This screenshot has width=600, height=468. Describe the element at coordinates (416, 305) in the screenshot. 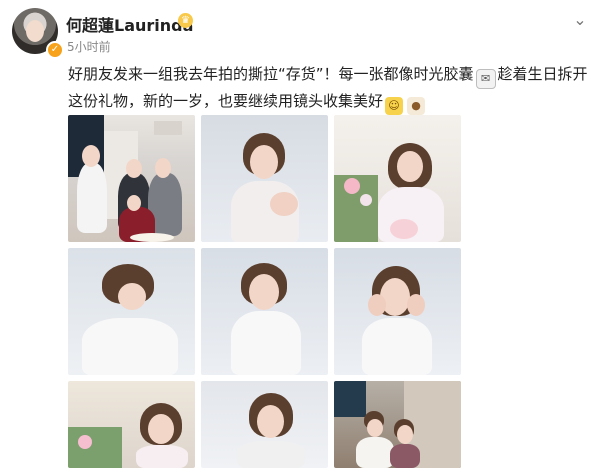

I see `right-hand` at that location.